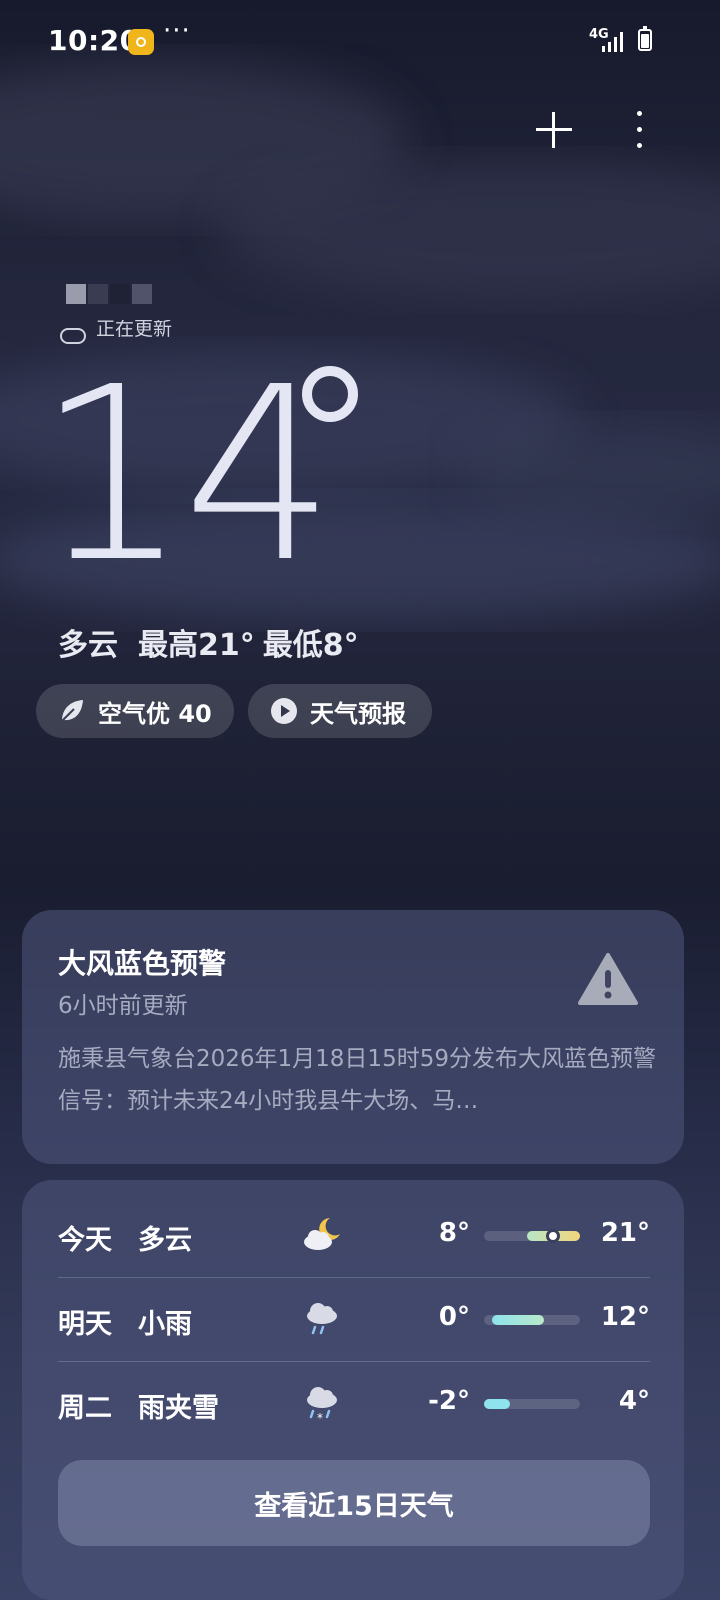 This screenshot has height=1600, width=720. I want to click on cloudy-night-icon, so click(322, 1234).